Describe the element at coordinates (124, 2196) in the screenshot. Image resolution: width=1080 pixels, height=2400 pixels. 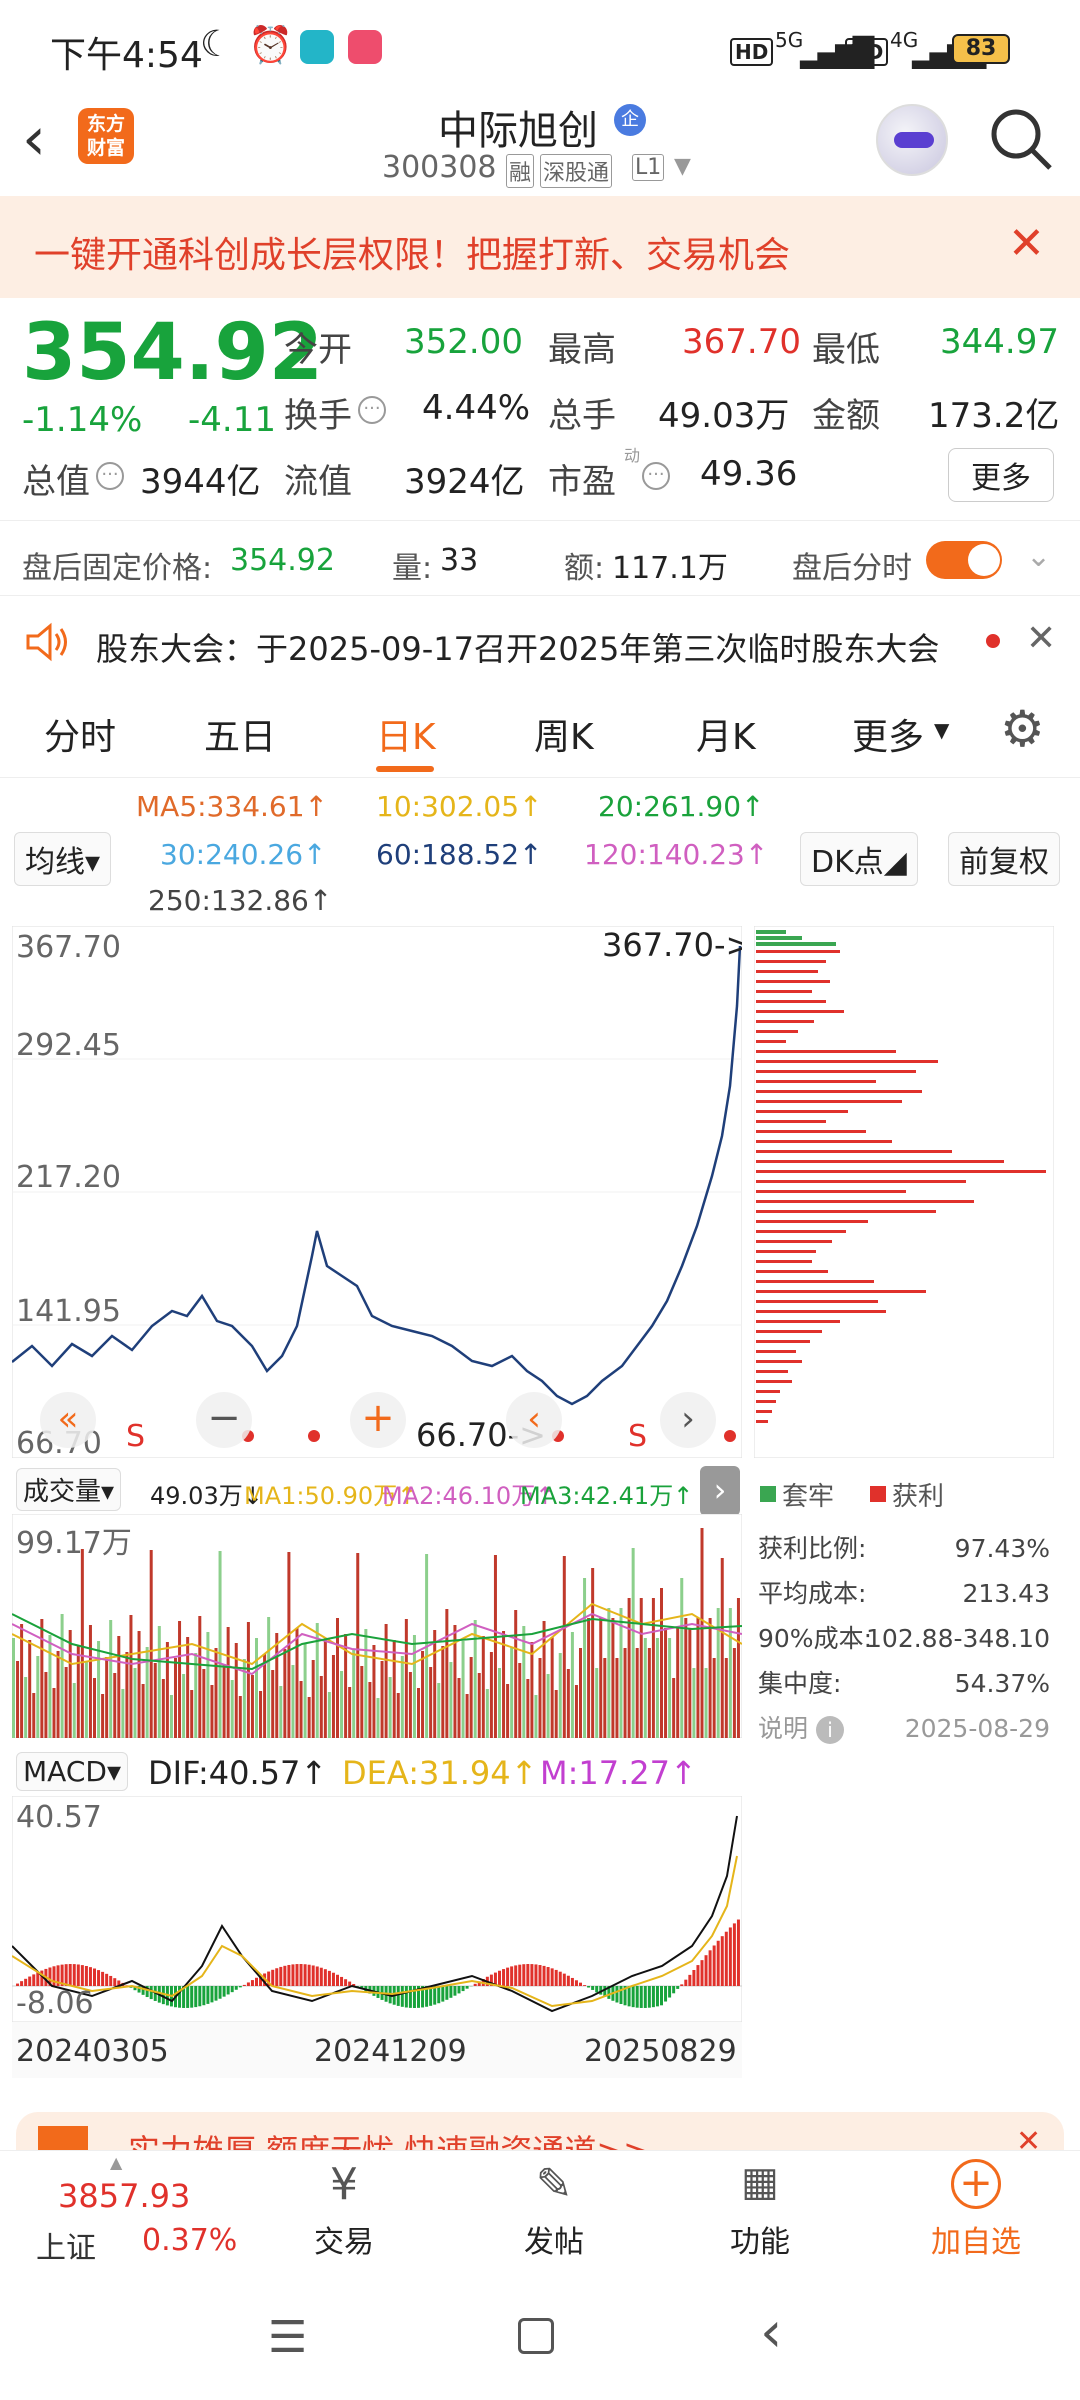
I see `index-value: 3857.93` at that location.